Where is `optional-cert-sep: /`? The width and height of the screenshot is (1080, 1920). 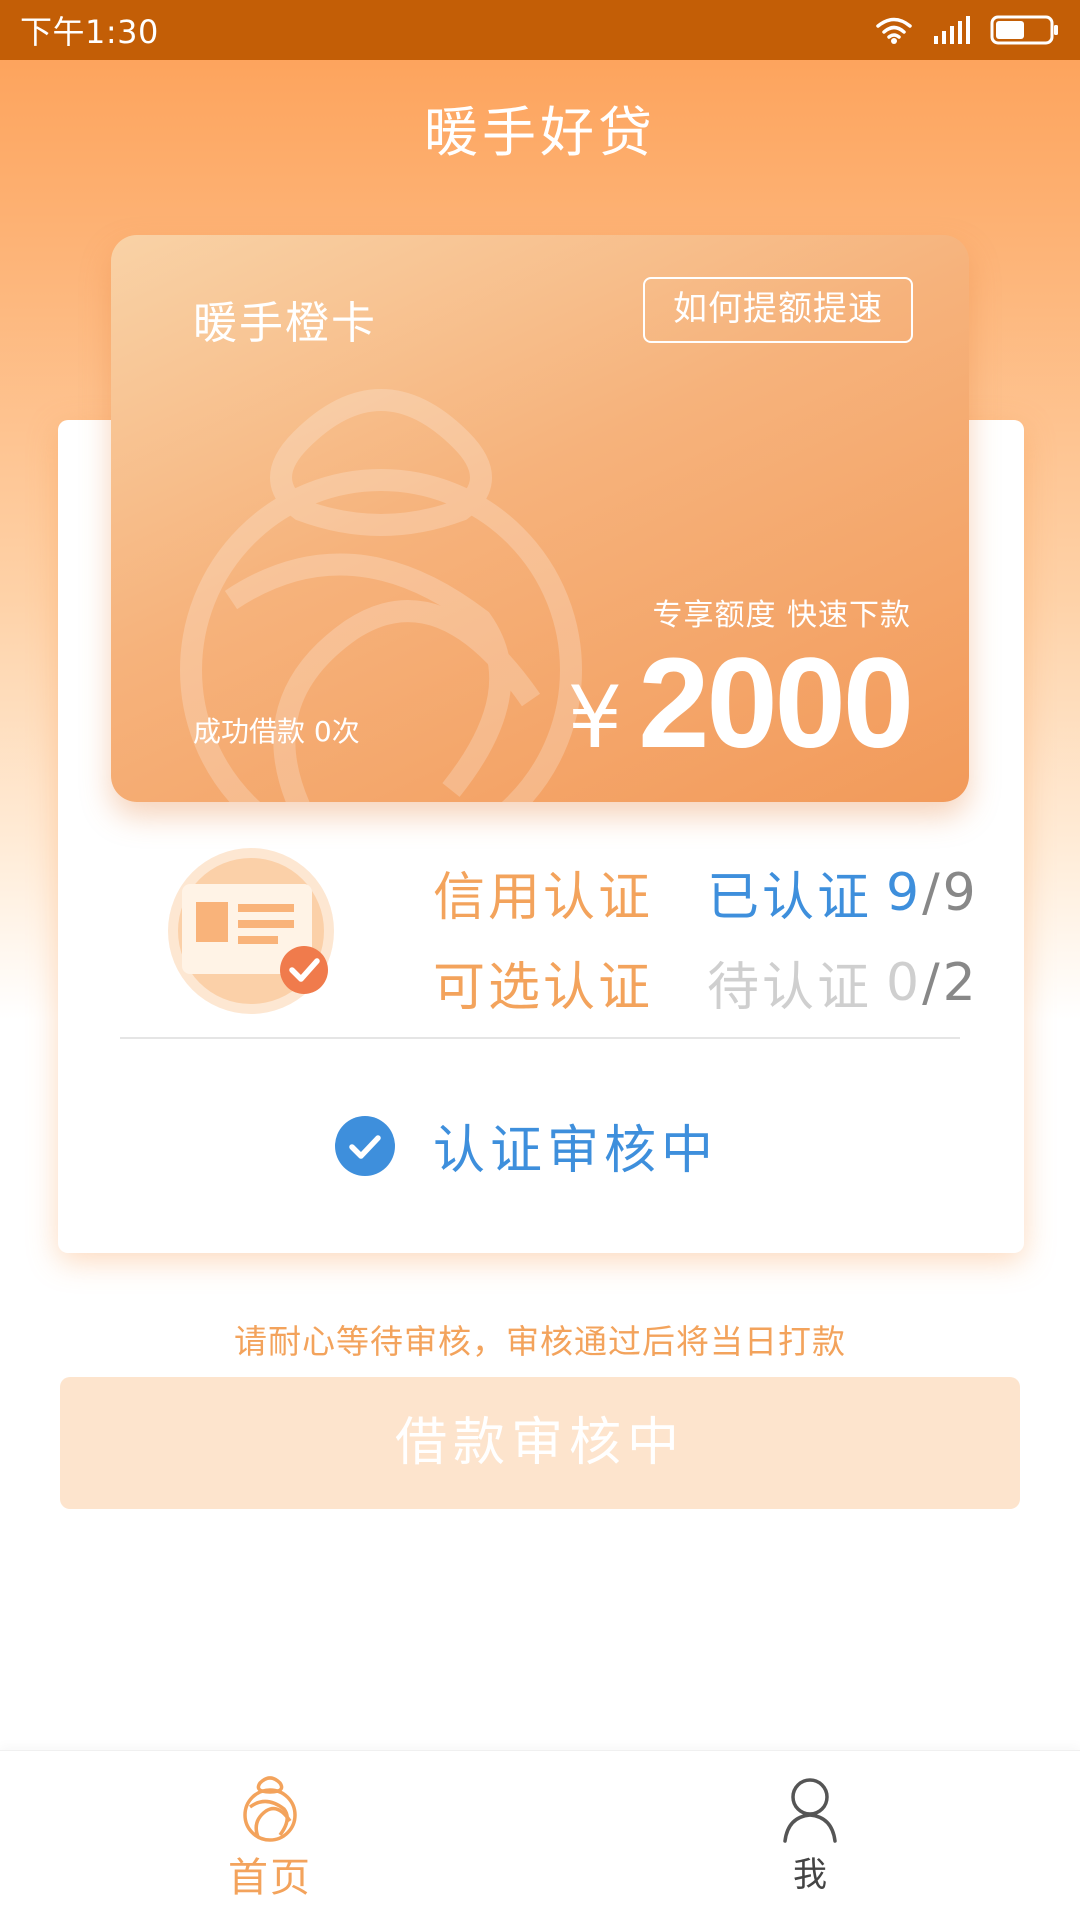
optional-cert-sep: / is located at coordinates (932, 982).